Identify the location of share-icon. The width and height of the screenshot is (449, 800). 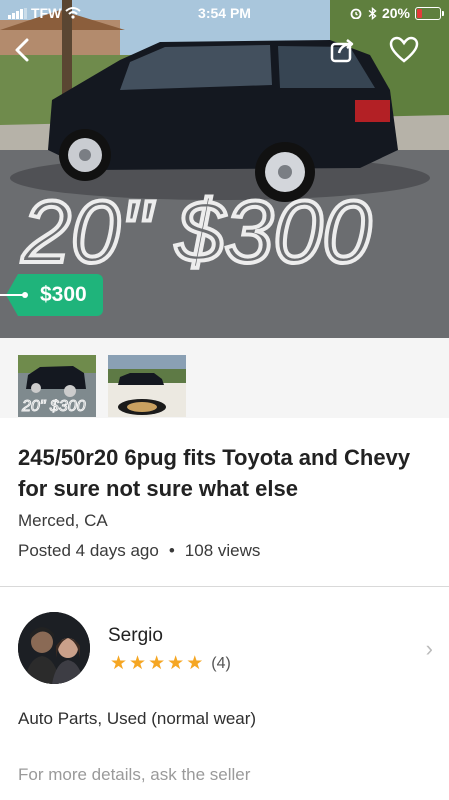
(342, 51).